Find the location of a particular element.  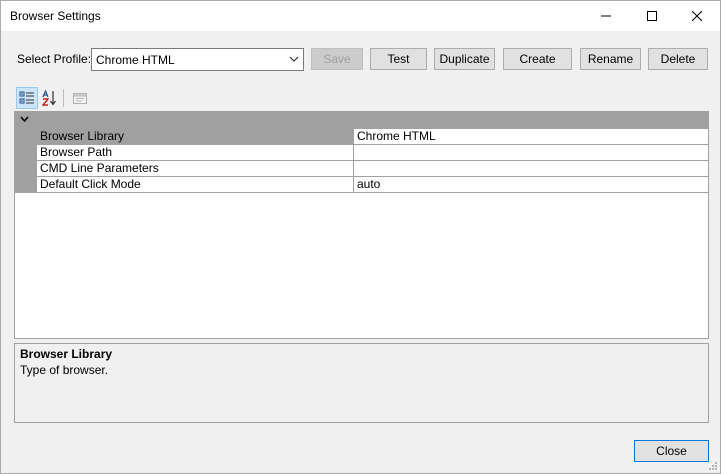

close-icon is located at coordinates (697, 16).